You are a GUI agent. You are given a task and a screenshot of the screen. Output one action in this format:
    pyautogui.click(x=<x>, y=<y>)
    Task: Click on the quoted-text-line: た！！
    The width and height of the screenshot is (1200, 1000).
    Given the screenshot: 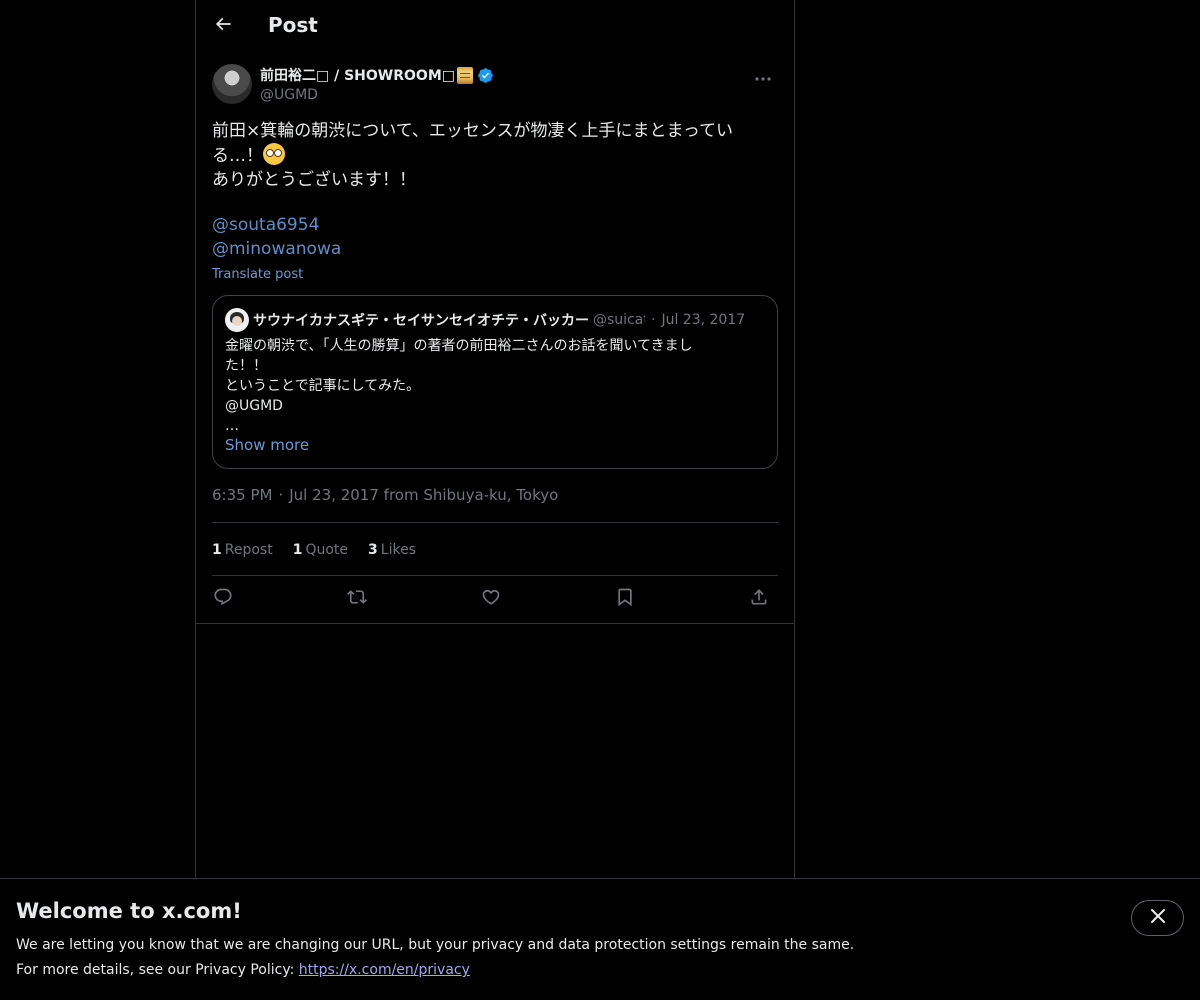 What is the action you would take?
    pyautogui.click(x=246, y=366)
    